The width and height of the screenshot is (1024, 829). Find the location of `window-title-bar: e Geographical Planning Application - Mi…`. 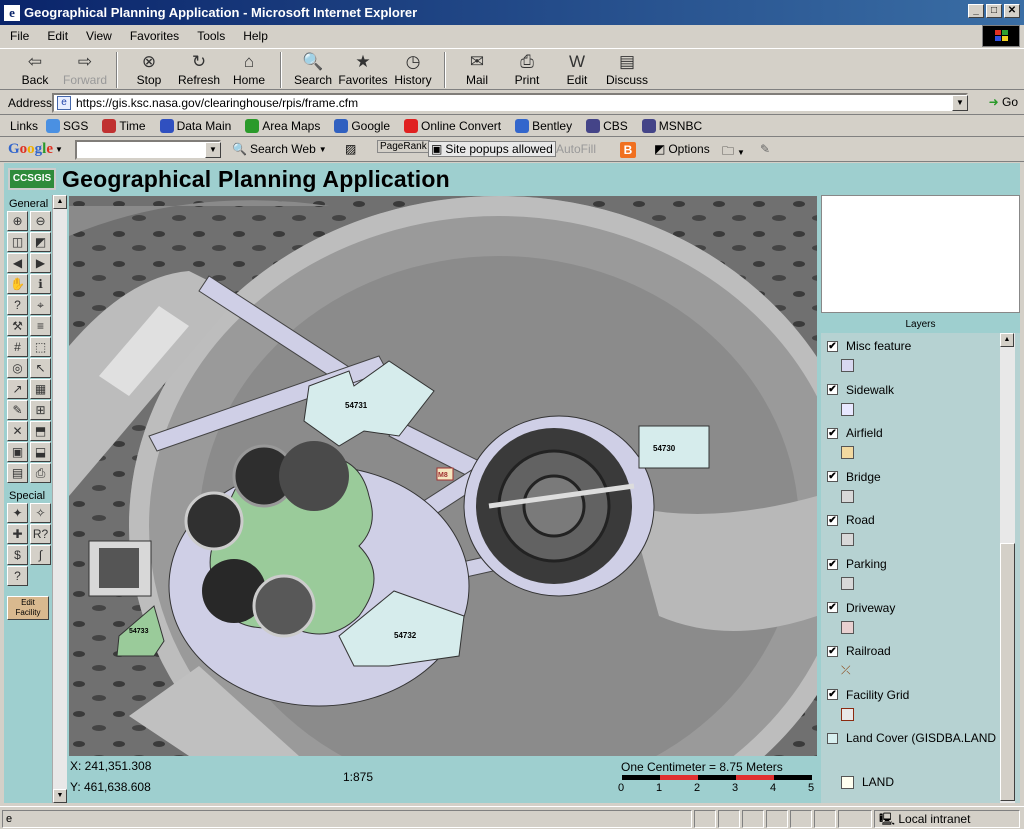

window-title-bar: e Geographical Planning Application - Mi… is located at coordinates (512, 12).